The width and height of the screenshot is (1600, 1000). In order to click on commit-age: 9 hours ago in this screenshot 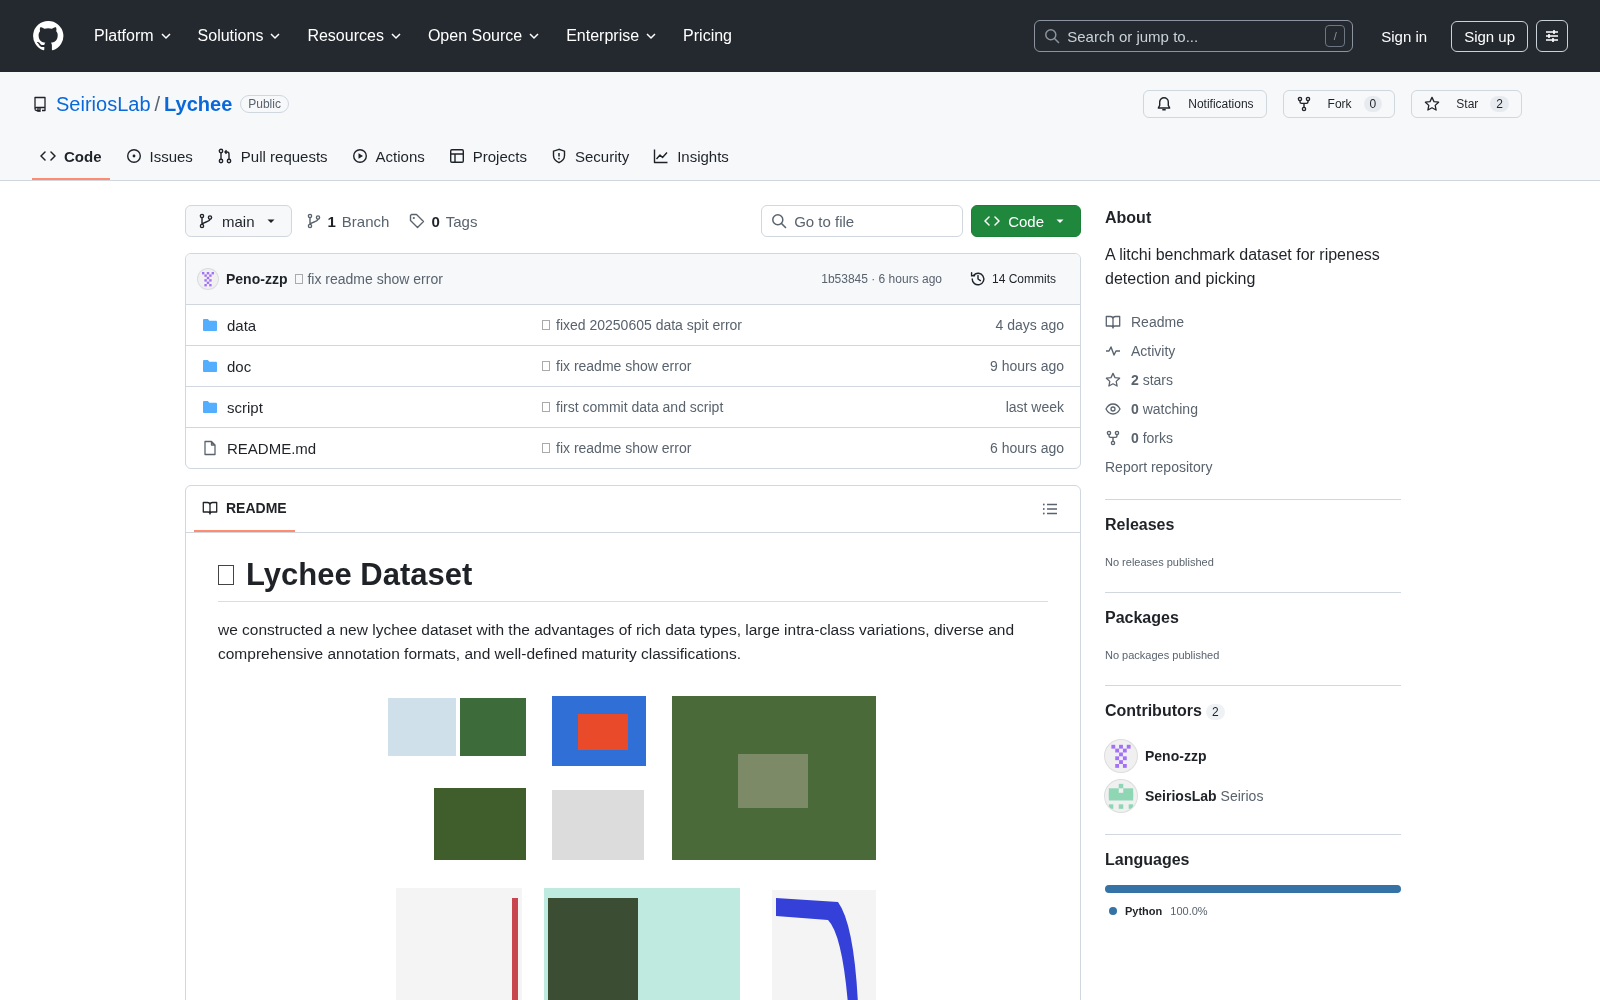, I will do `click(1027, 366)`.